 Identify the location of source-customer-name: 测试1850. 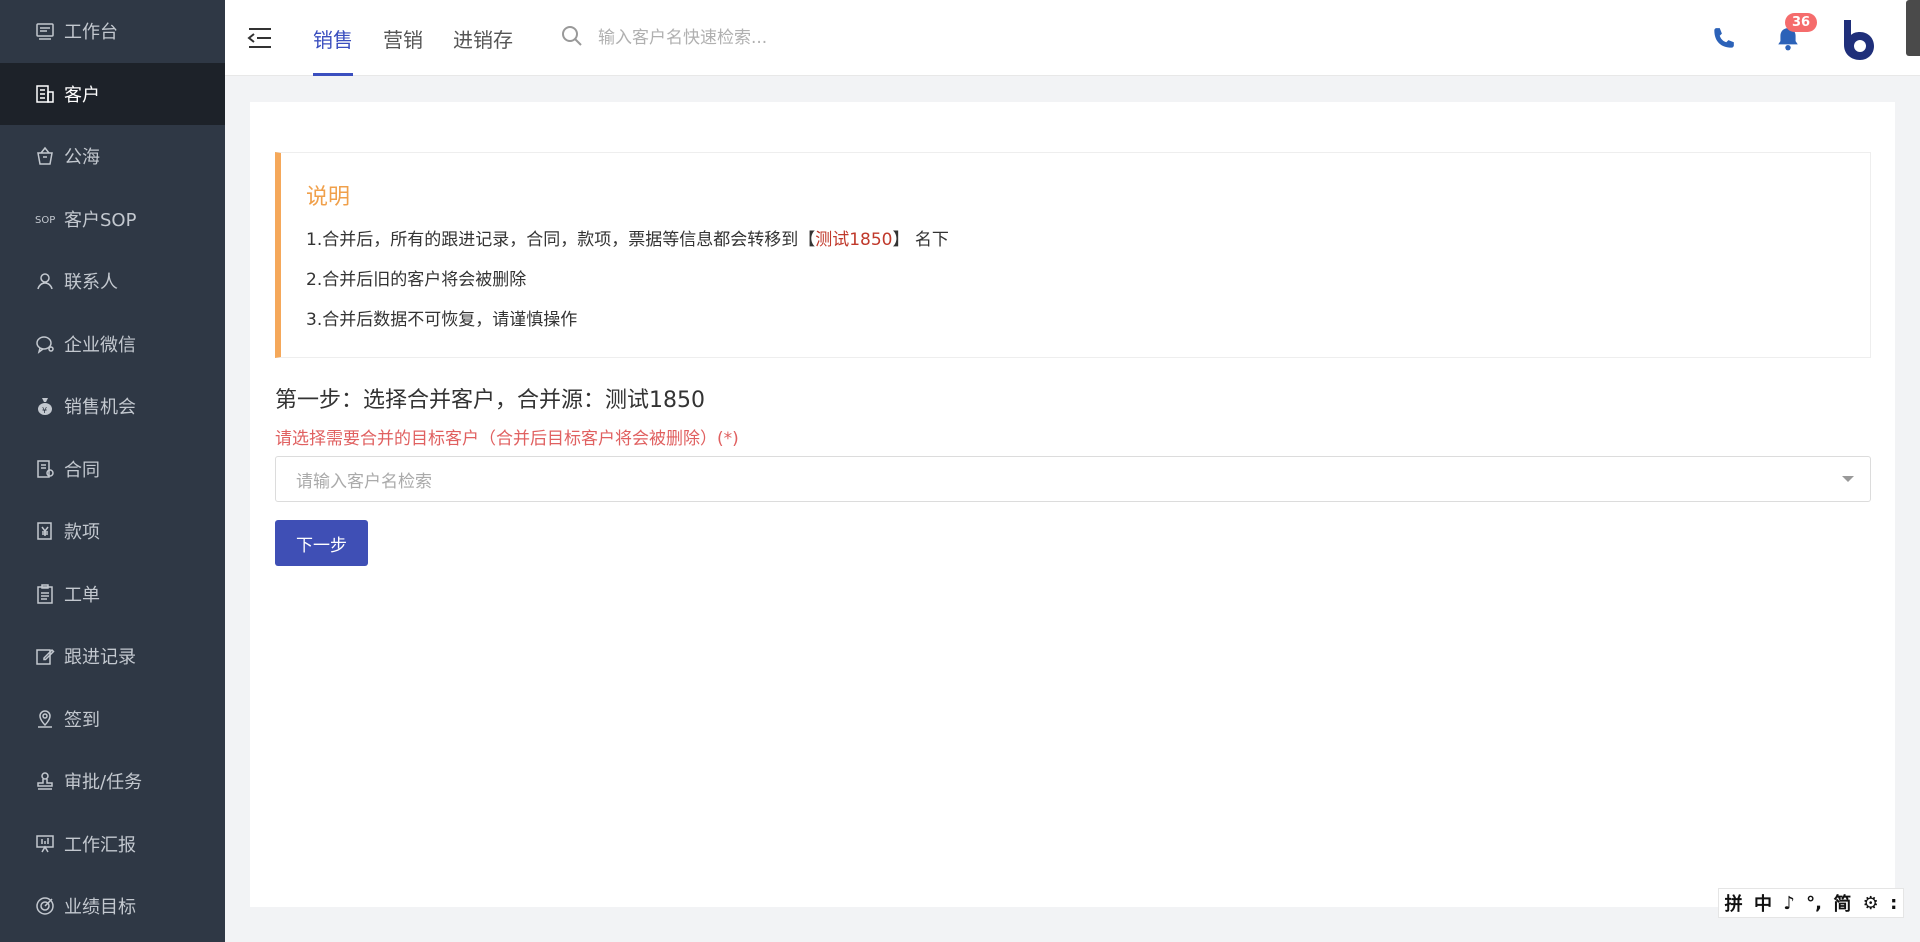
(854, 240).